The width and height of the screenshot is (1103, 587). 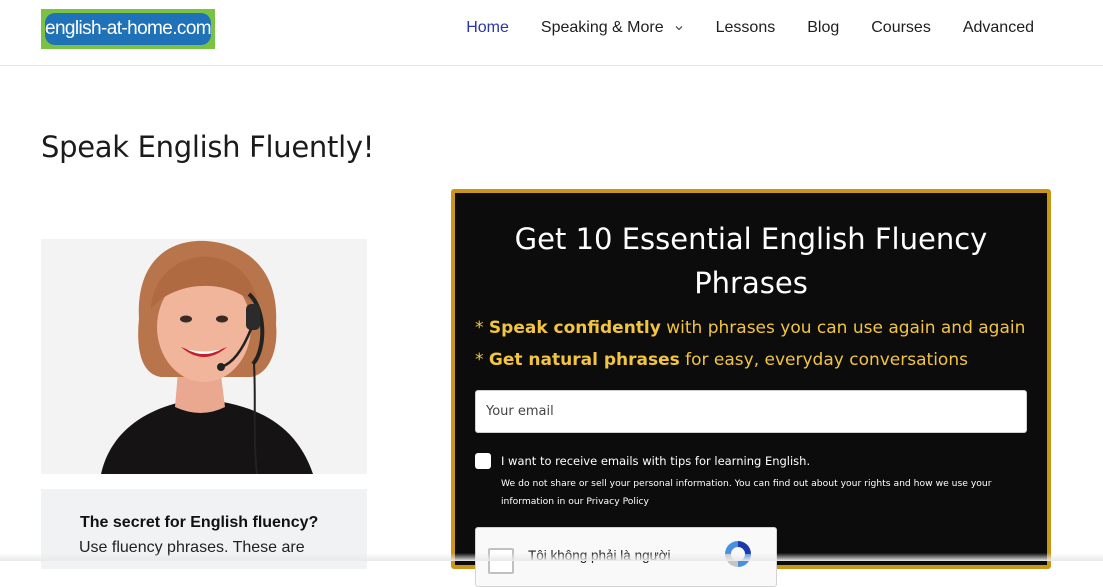 I want to click on nav-advanced-label: Advanced, so click(x=998, y=27).